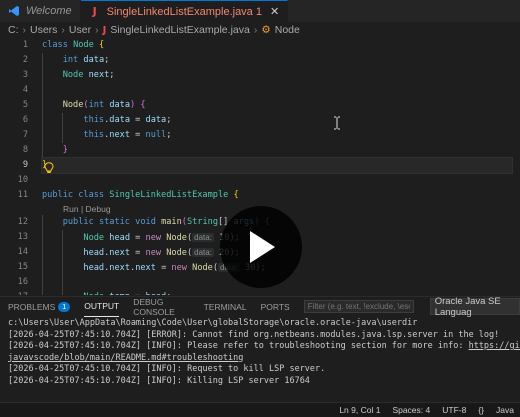  I want to click on breadcrumb-file: SingleLinkedListExample.java, so click(180, 30).